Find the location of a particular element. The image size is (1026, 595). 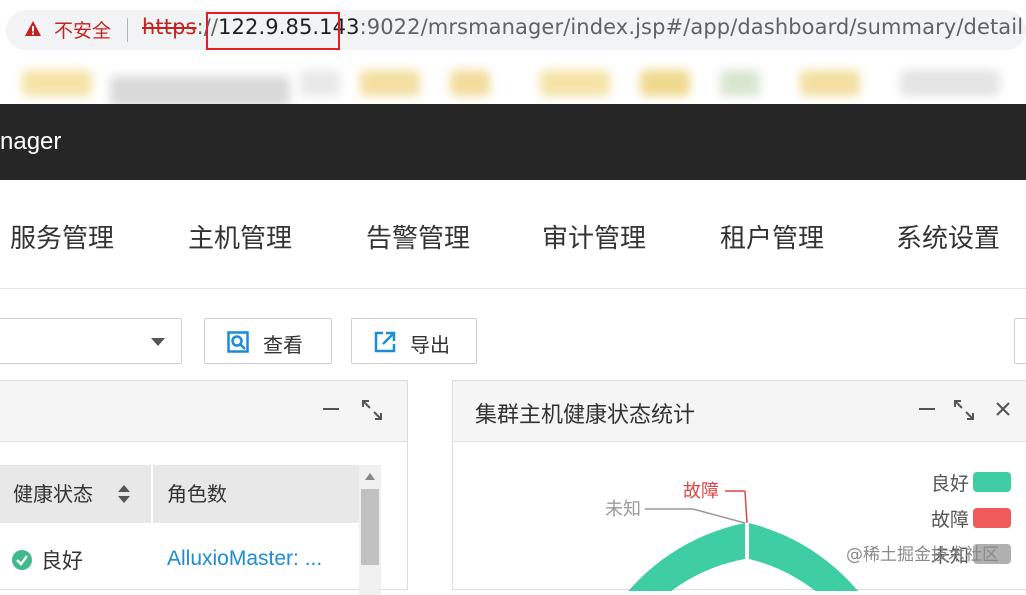

chart-annotation-unknown: 未知 is located at coordinates (623, 509).